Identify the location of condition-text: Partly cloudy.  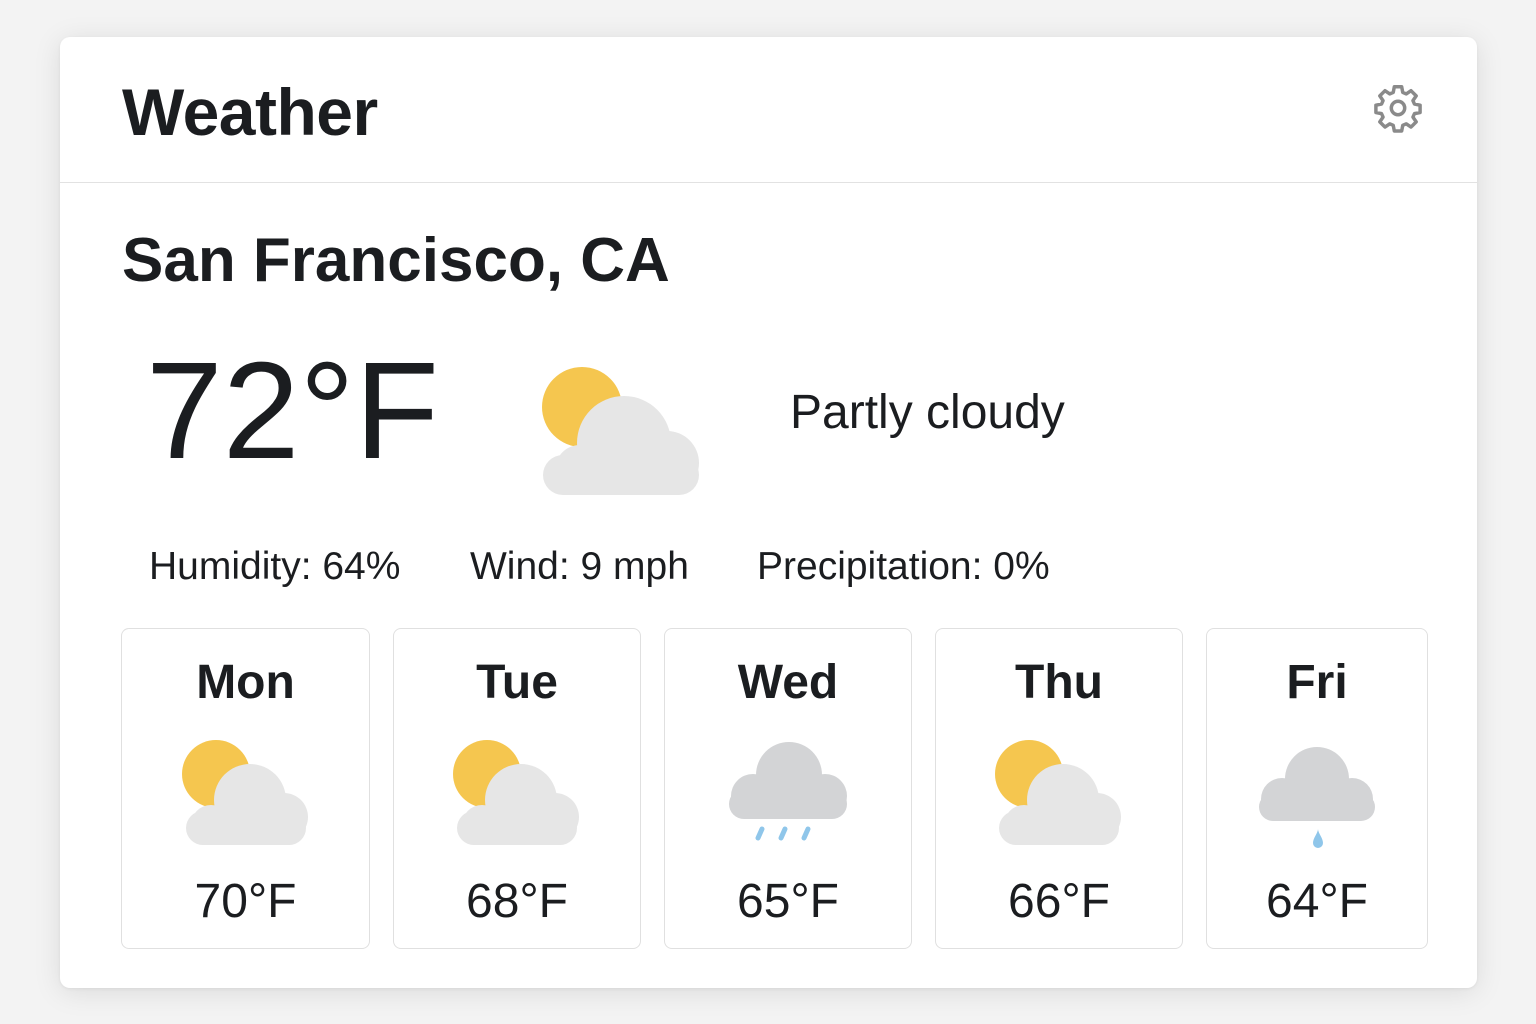
(927, 412).